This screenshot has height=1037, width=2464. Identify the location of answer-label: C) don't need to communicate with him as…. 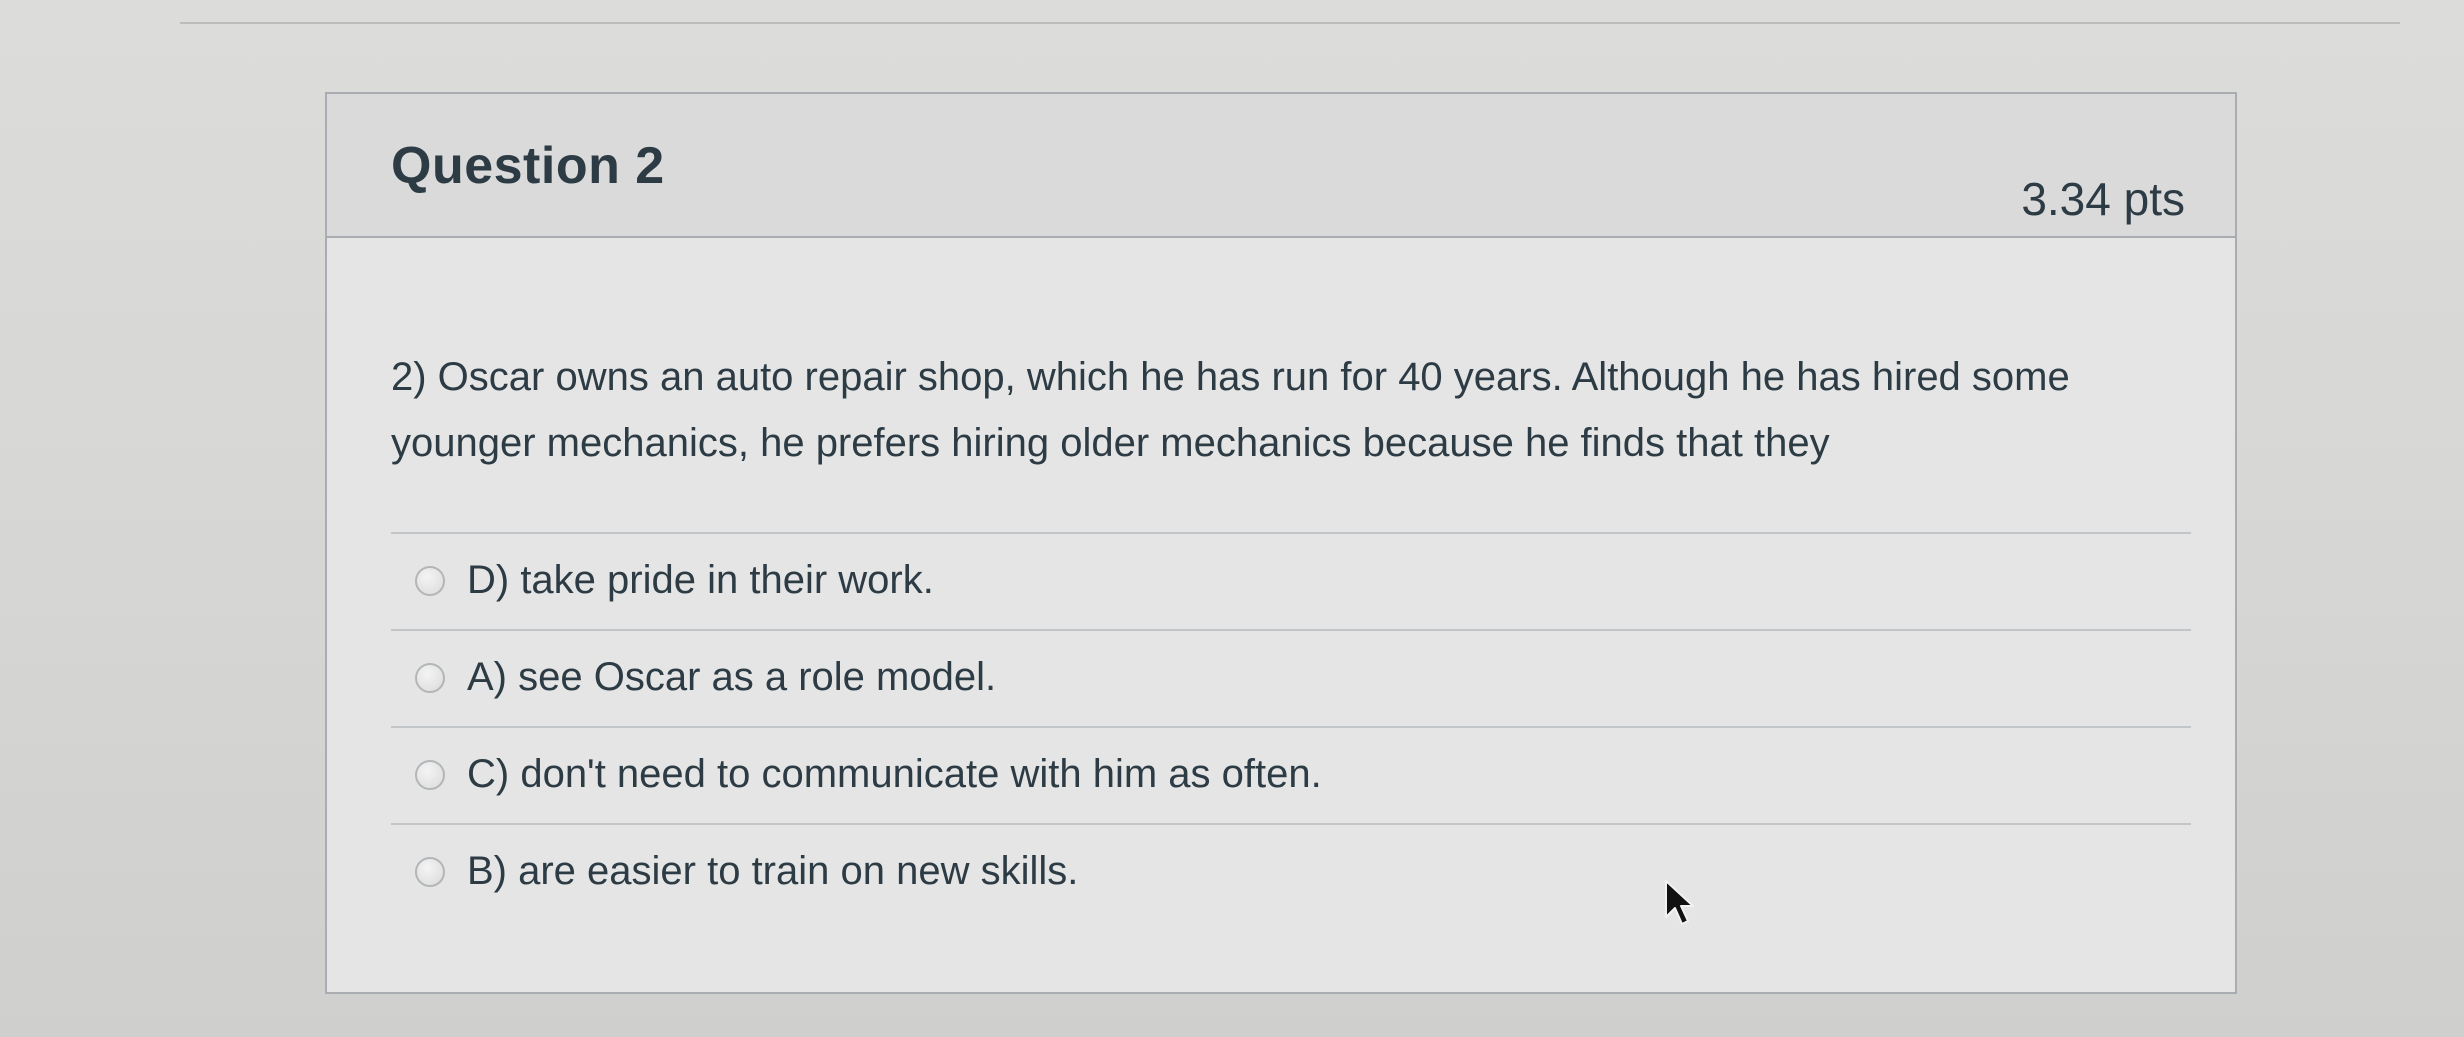
(894, 774).